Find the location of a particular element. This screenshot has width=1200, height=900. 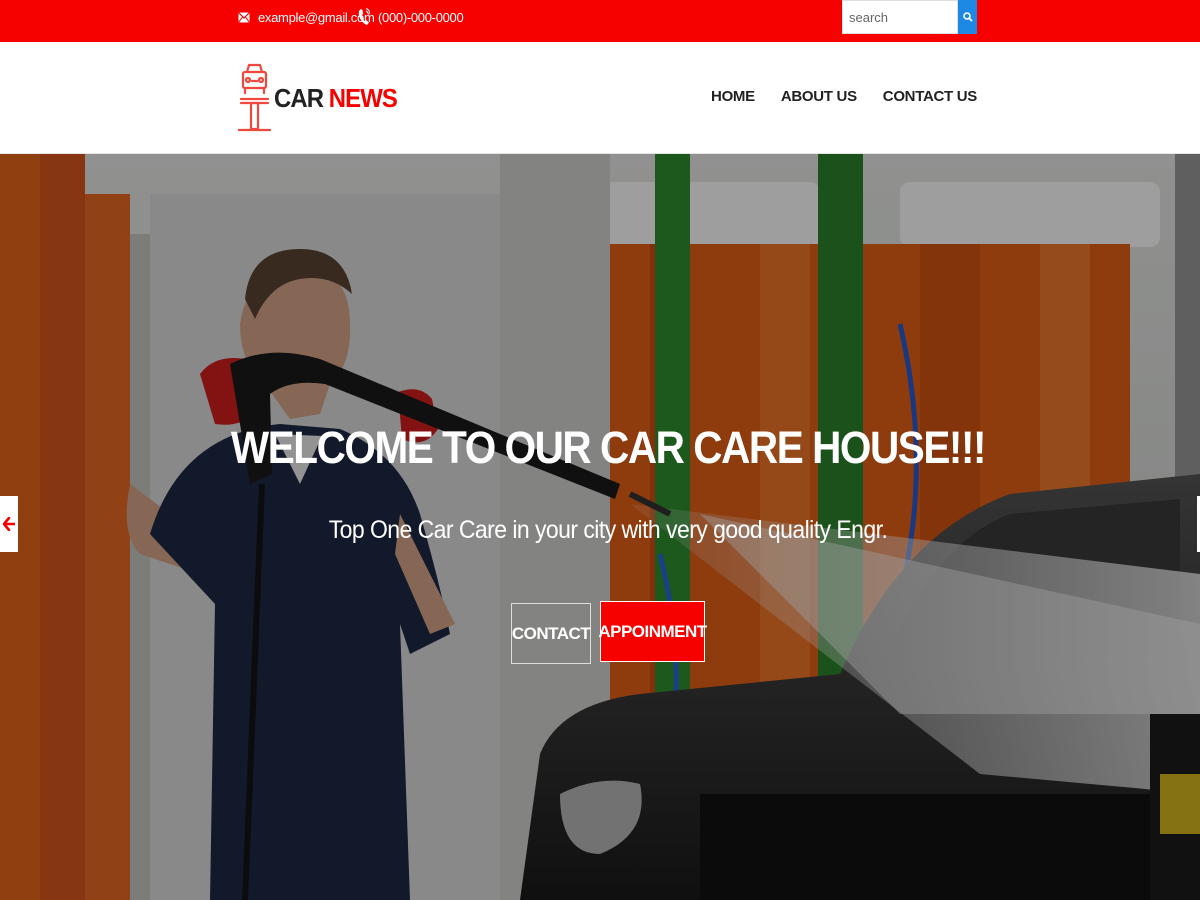

nav-about-us: ABOUT US is located at coordinates (819, 96).